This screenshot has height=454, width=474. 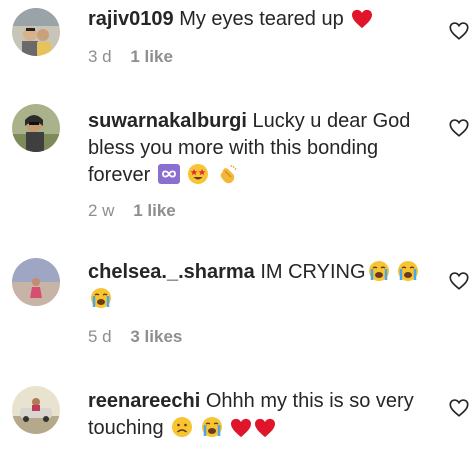 I want to click on comment-username: reenareechi, so click(x=144, y=401).